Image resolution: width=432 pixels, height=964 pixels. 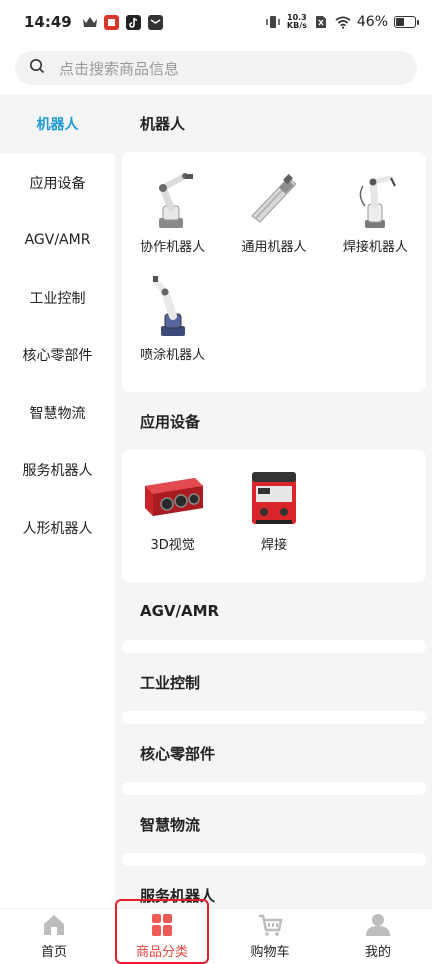 I want to click on search-icon, so click(x=37, y=68).